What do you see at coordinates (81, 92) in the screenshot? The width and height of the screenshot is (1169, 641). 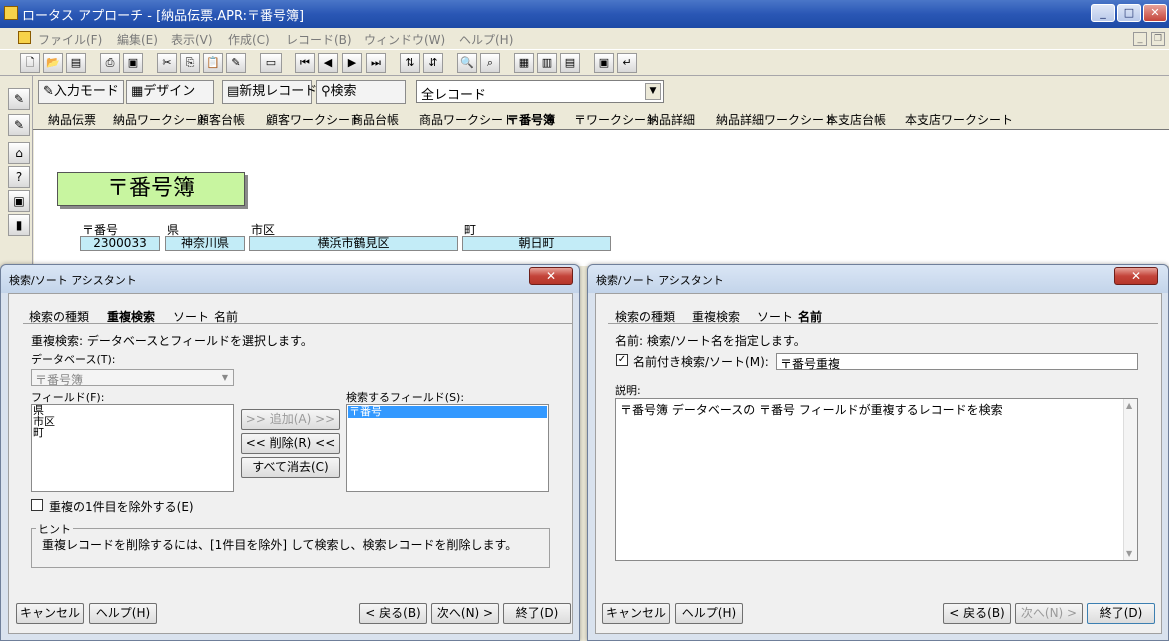 I see `input-mode-button: ✎入力モード` at bounding box center [81, 92].